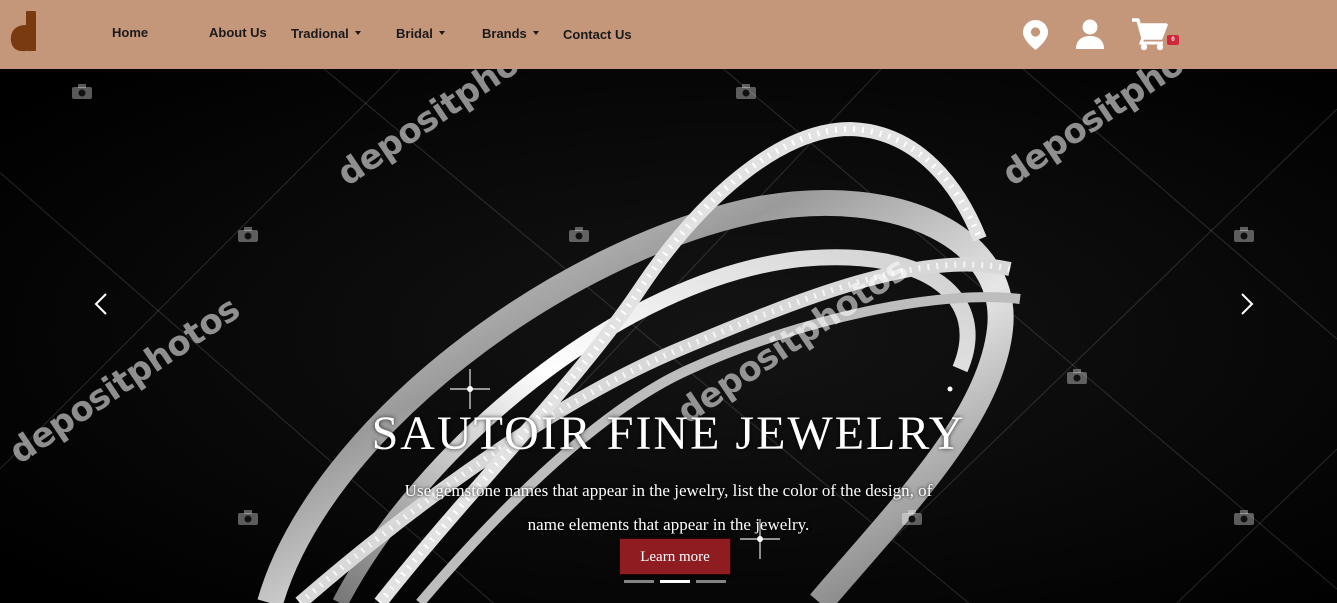  I want to click on learn-more-button: Learn more, so click(675, 556).